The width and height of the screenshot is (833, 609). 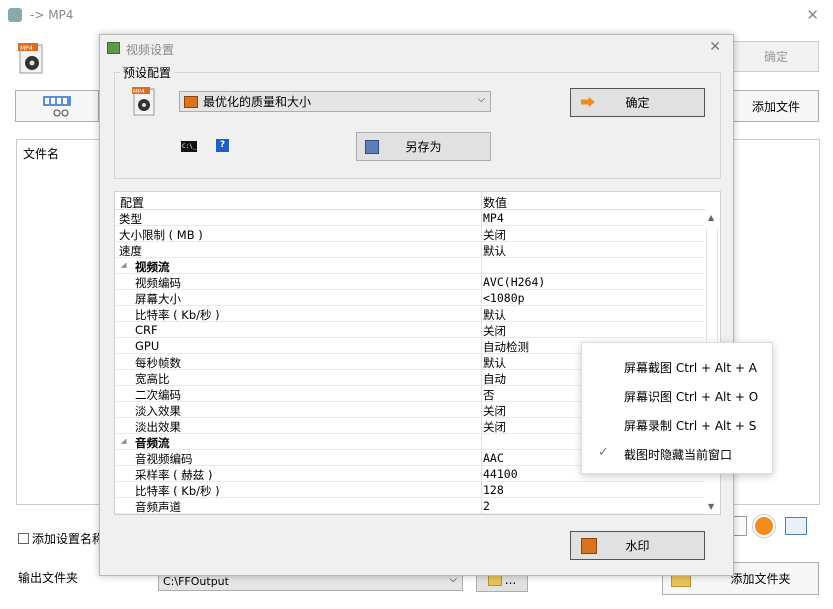 I want to click on context-menu-item: ✓ 截图时隐藏当前窗口, so click(x=677, y=454).